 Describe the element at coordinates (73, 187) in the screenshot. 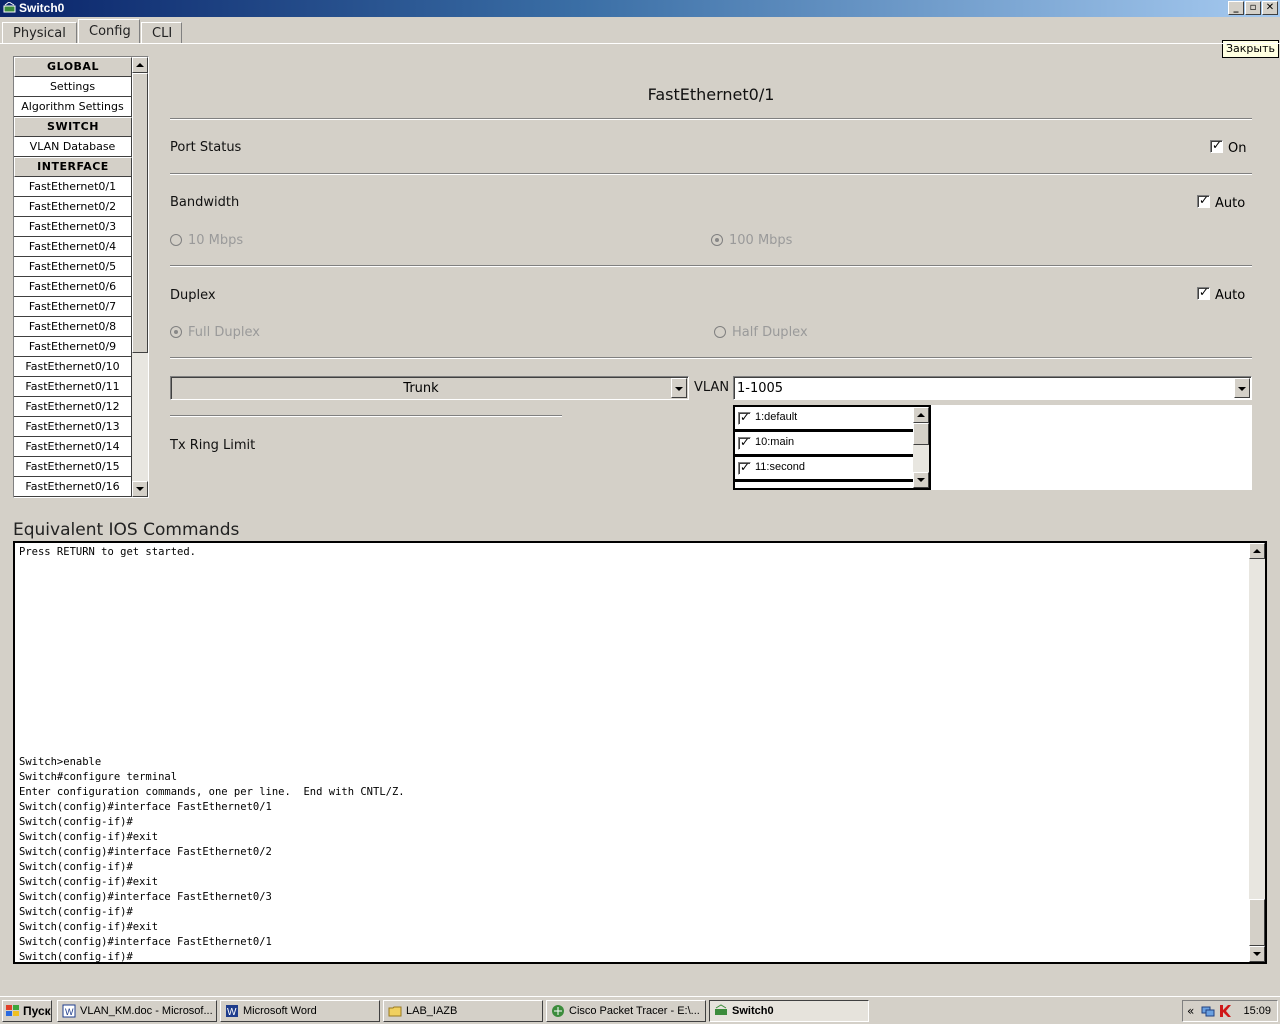

I see `nav-item-interface: FastEthernet0/1` at that location.